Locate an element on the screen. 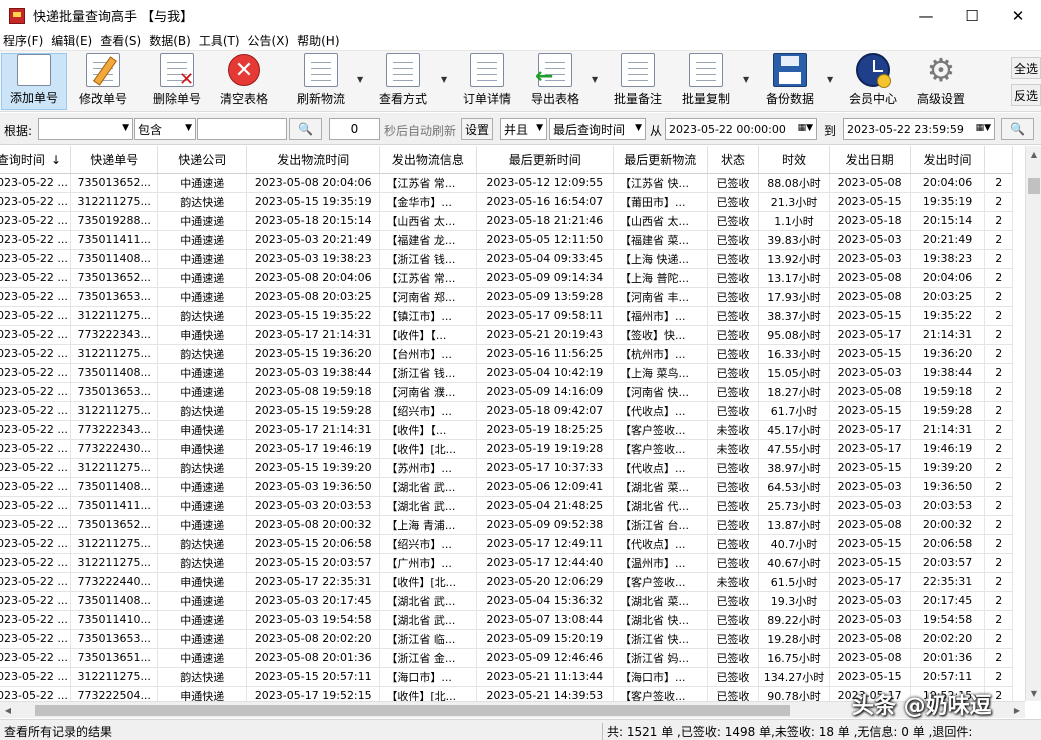  from-date-picker: 2023-05-22 00:00:00 ▦▼ is located at coordinates (741, 129).